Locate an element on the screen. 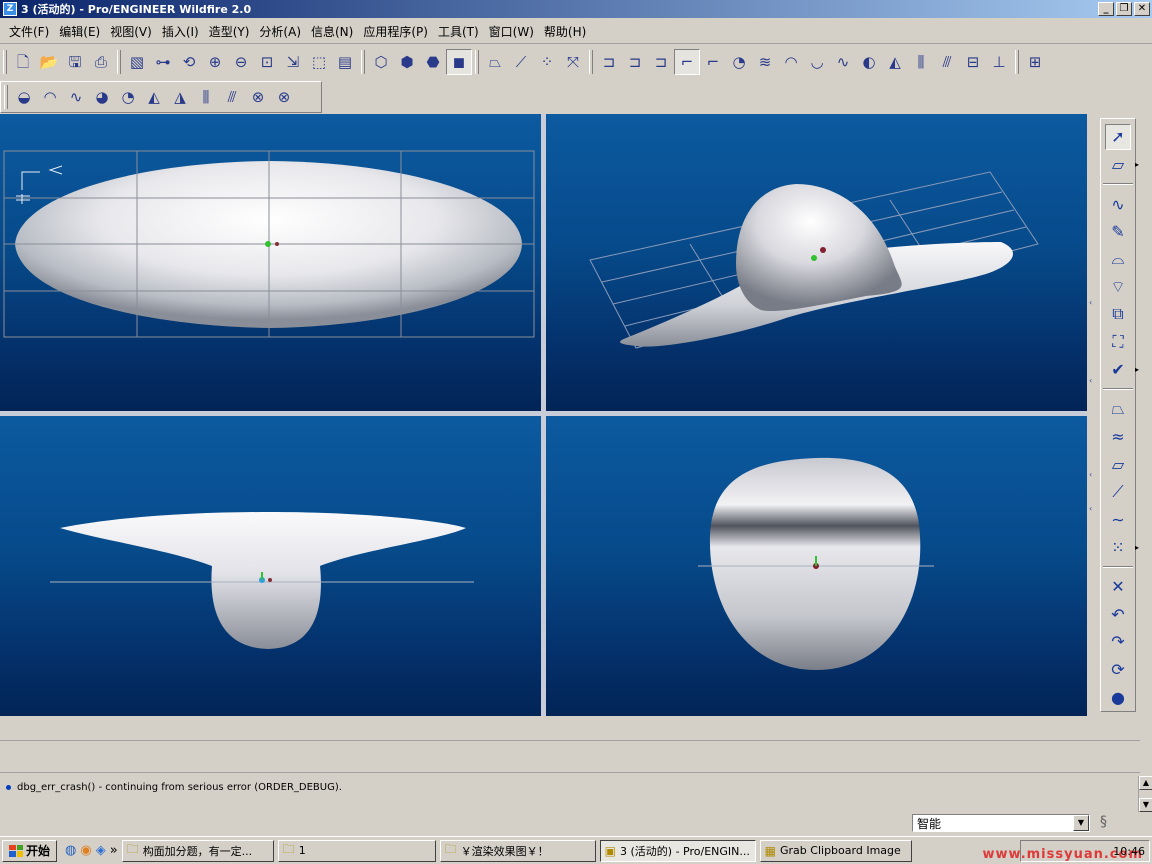  orient-mode-icon: ⟲ is located at coordinates (189, 62).